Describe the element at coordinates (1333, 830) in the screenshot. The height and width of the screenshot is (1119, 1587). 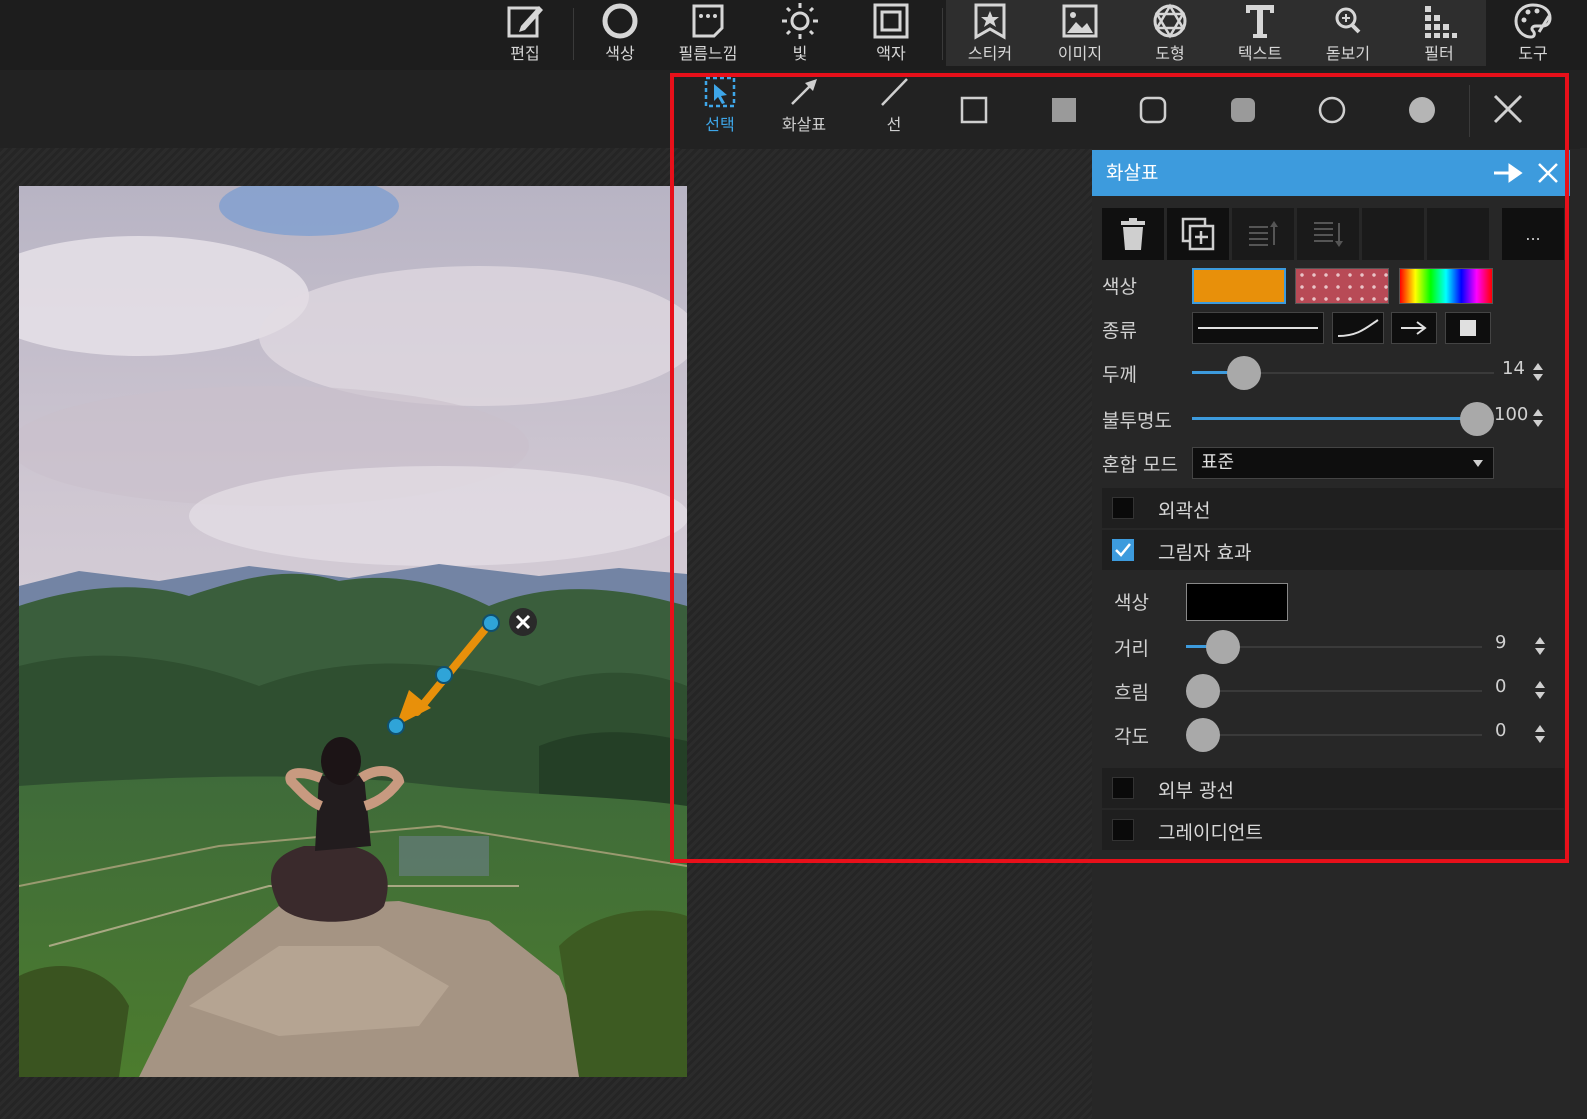
I see `gradient-row: 그레이디언트` at that location.